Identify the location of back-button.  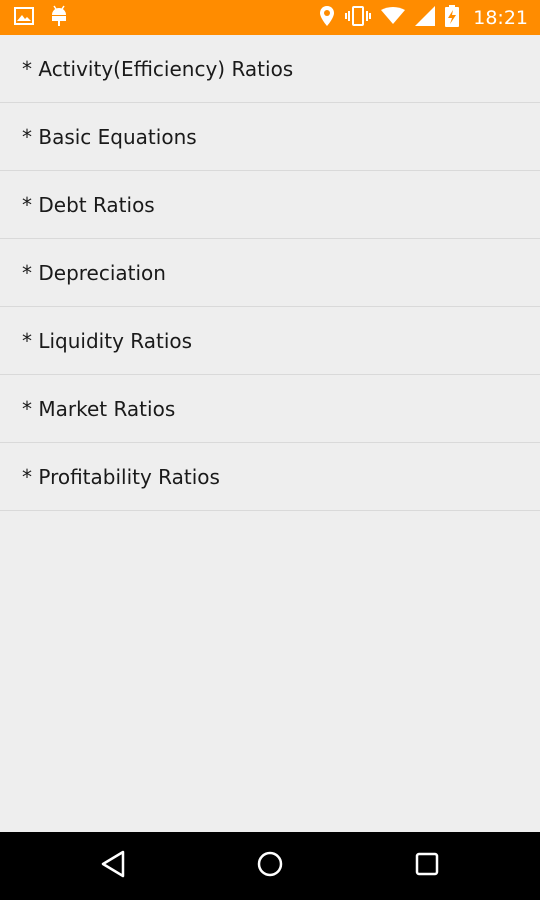
(113, 866).